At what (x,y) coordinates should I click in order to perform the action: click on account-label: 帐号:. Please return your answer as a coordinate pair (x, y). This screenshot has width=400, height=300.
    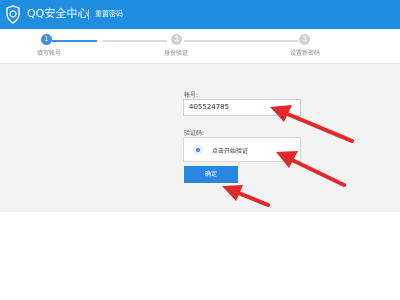
    Looking at the image, I should click on (191, 95).